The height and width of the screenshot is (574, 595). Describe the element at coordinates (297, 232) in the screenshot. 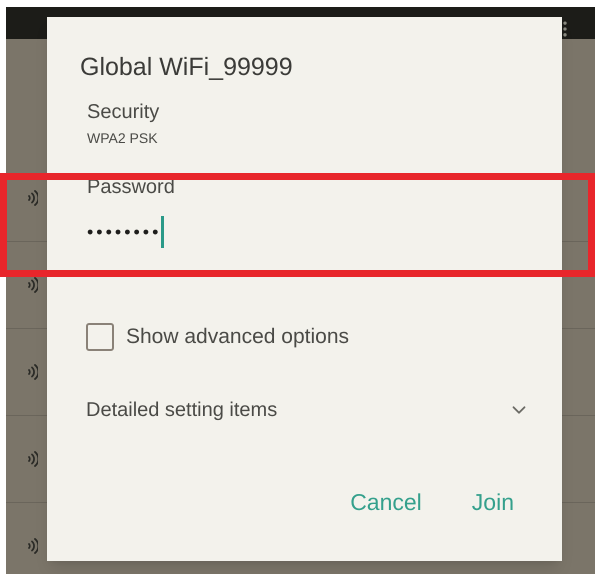

I see `password-field: ••••••••` at that location.